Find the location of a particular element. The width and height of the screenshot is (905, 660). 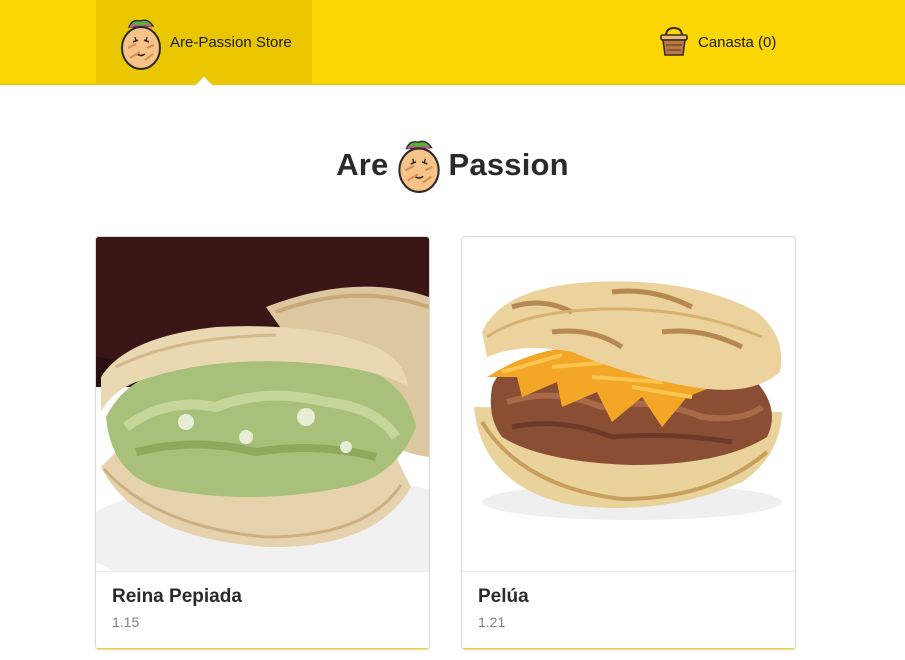

product-price: 1.15 is located at coordinates (126, 622).